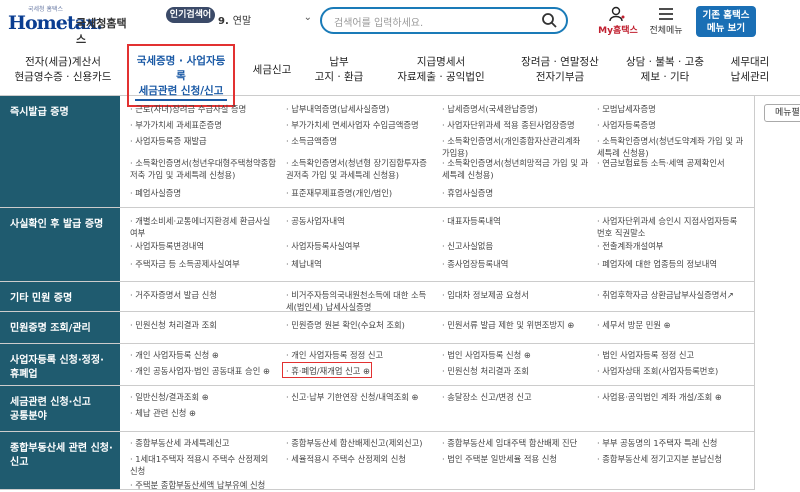 The height and width of the screenshot is (492, 800). I want to click on gnb-tax-agent: 세무대리 납세관리, so click(750, 70).